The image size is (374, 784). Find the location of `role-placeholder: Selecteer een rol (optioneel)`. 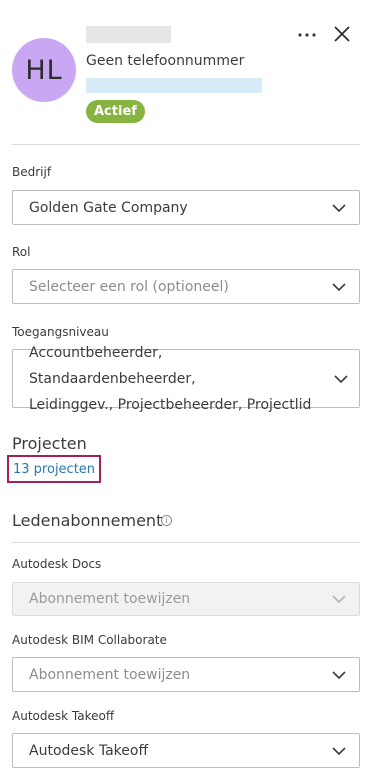

role-placeholder: Selecteer een rol (optioneel) is located at coordinates (129, 286).